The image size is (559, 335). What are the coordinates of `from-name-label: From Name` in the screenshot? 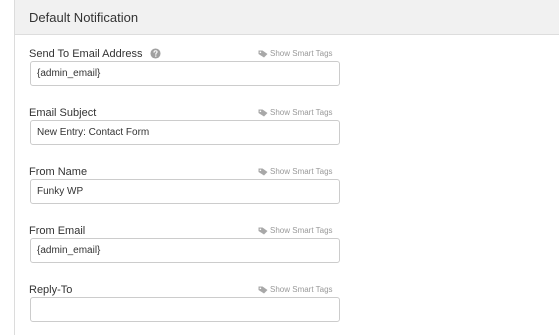 It's located at (58, 172).